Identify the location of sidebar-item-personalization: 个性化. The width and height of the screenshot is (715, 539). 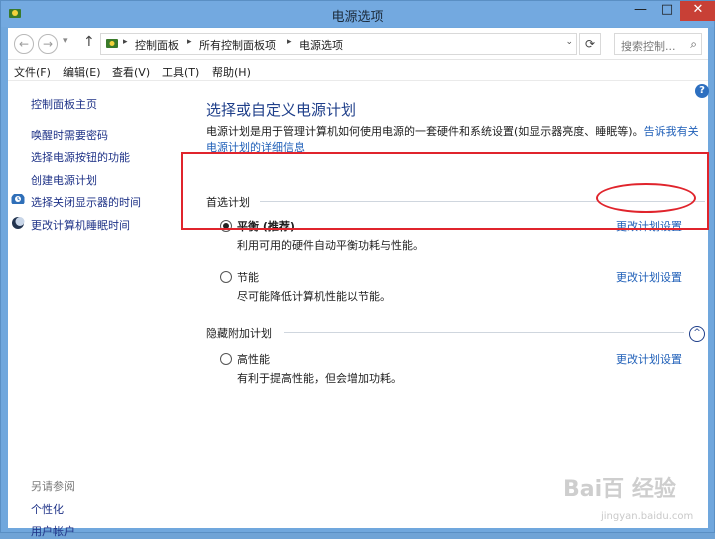
(47, 509).